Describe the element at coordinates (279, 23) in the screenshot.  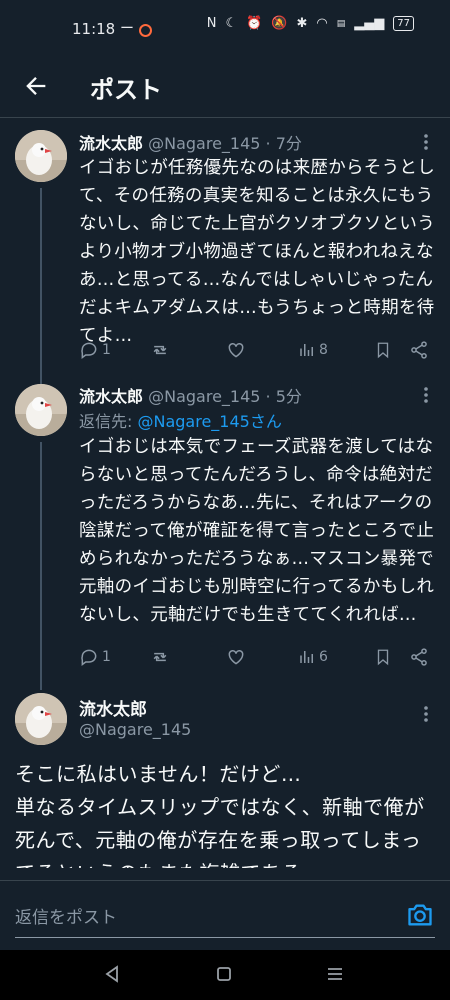
I see `mute-icon: 🔕` at that location.